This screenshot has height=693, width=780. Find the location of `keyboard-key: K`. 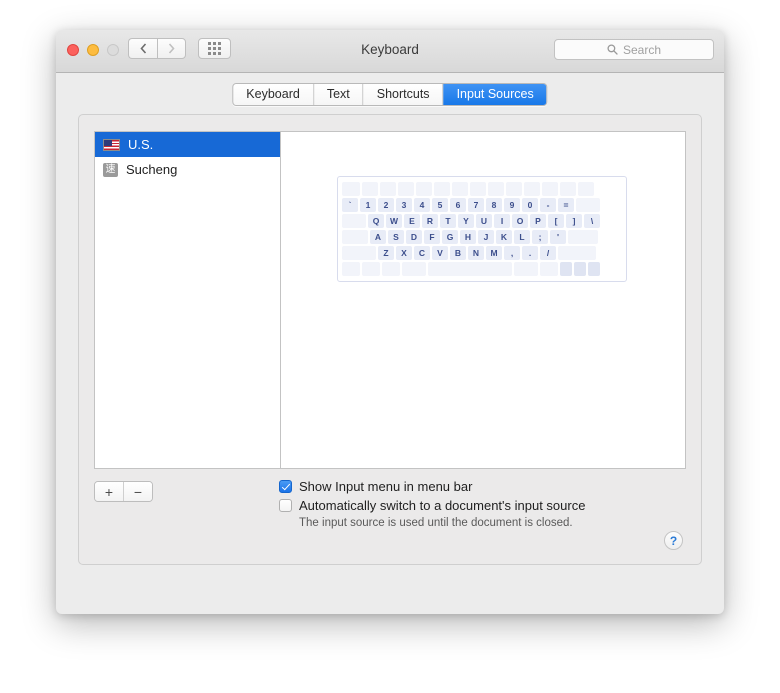

keyboard-key: K is located at coordinates (504, 237).